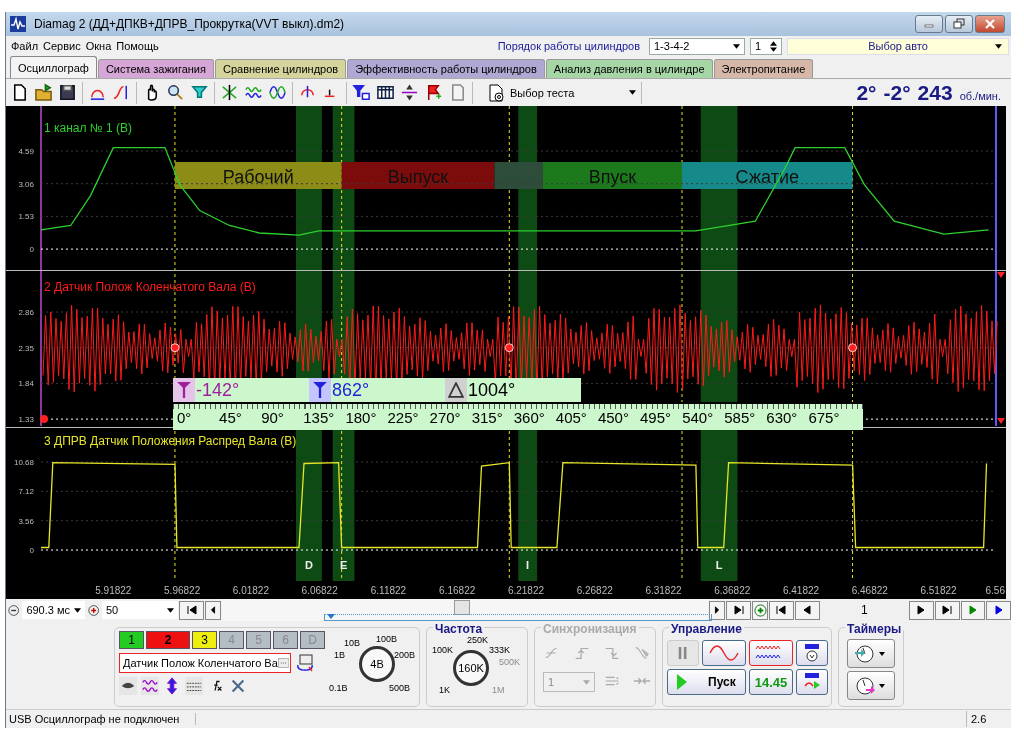 This screenshot has height=732, width=1024. Describe the element at coordinates (361, 418) in the screenshot. I see `degree-label: 180°` at that location.